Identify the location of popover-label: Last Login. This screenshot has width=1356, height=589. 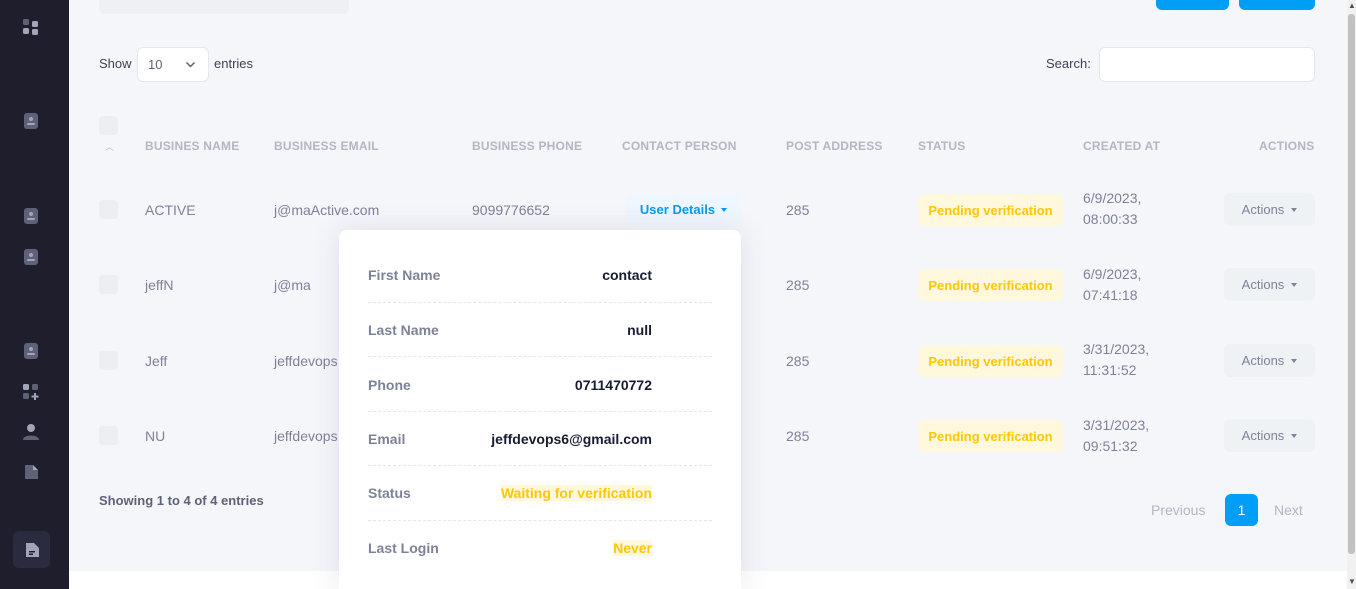
(403, 548).